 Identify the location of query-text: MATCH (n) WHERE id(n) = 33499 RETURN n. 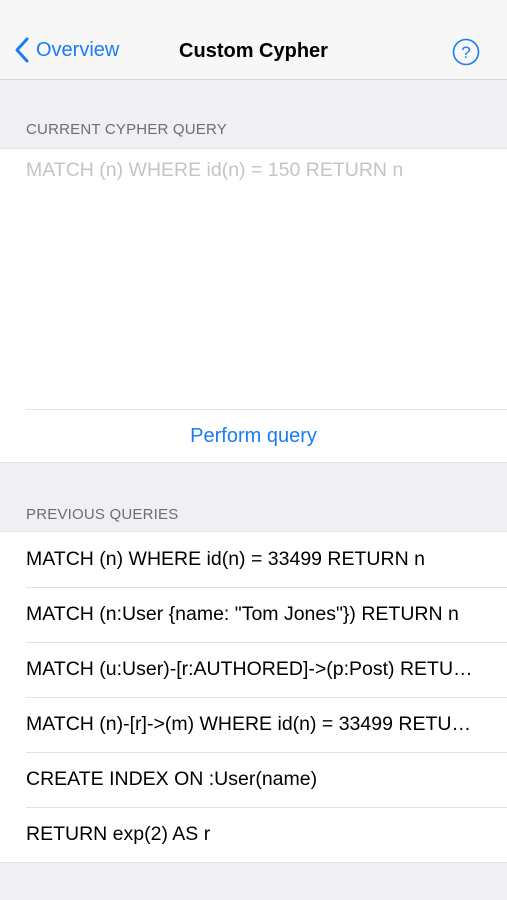
(225, 559).